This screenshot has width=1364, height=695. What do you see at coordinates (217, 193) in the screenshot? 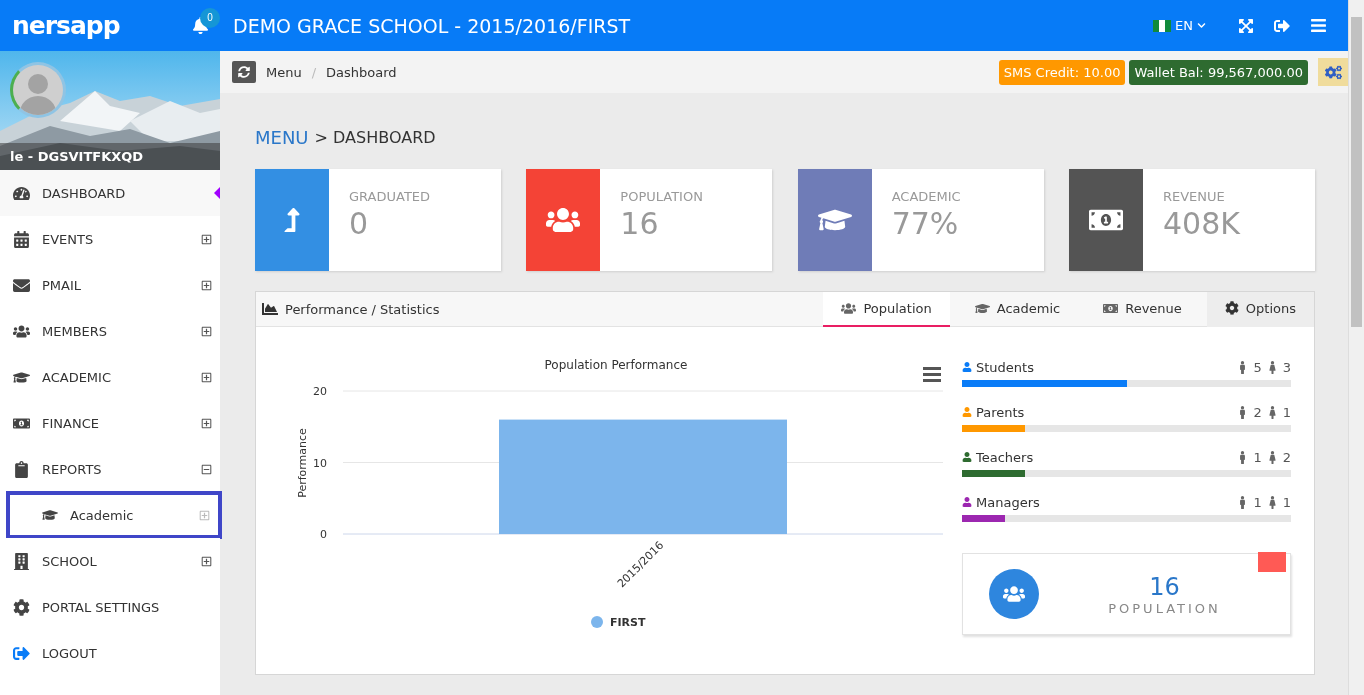
I see `active-caret-icon` at bounding box center [217, 193].